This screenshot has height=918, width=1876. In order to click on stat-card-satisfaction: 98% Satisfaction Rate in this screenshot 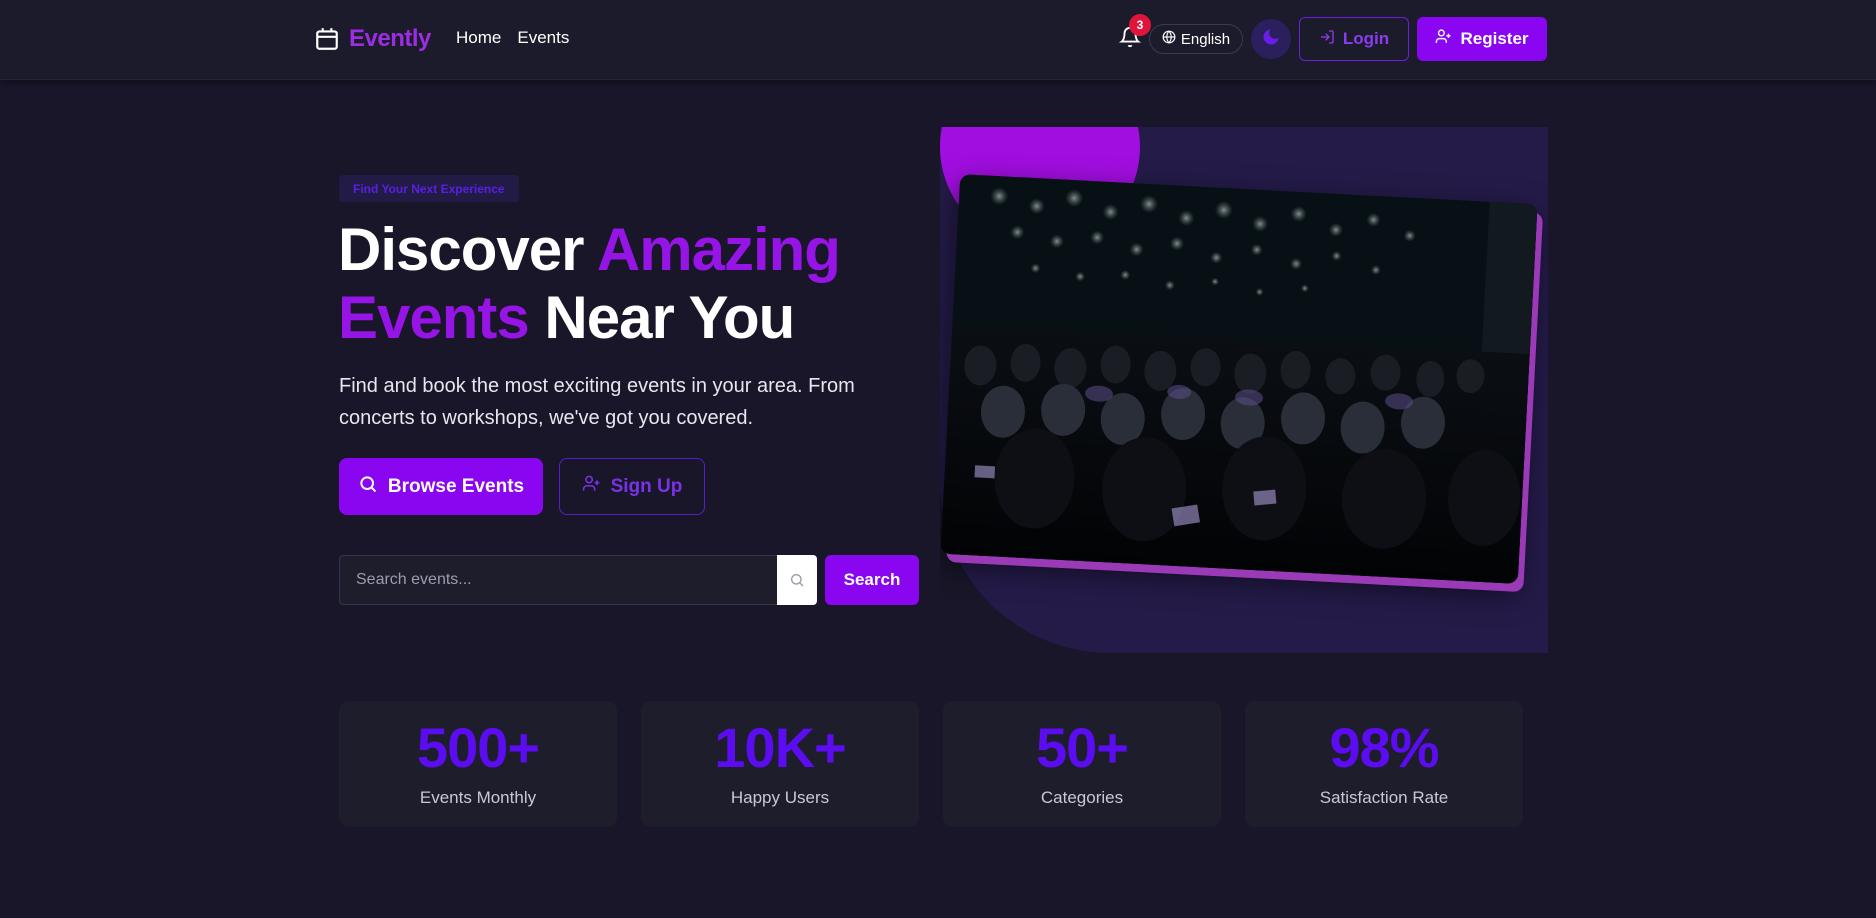, I will do `click(1384, 764)`.